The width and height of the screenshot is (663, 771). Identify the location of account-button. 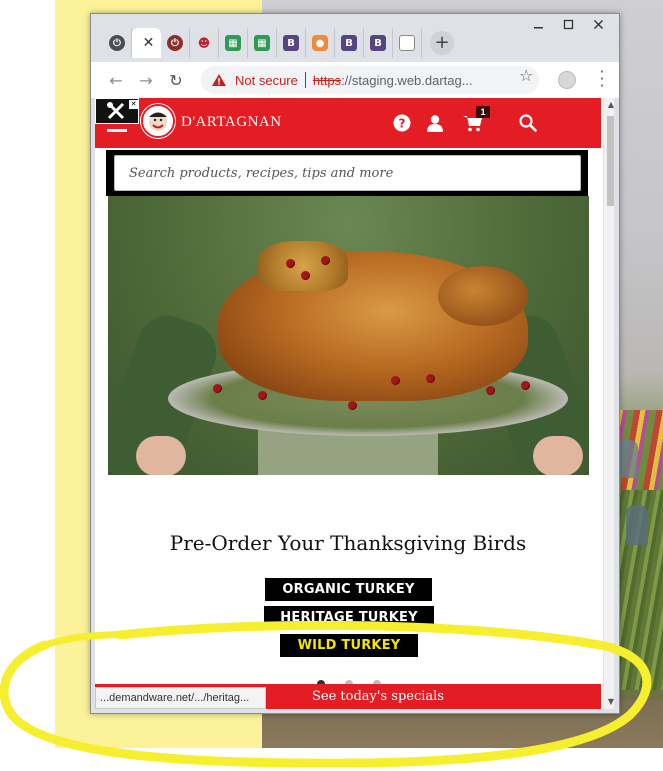
(435, 123).